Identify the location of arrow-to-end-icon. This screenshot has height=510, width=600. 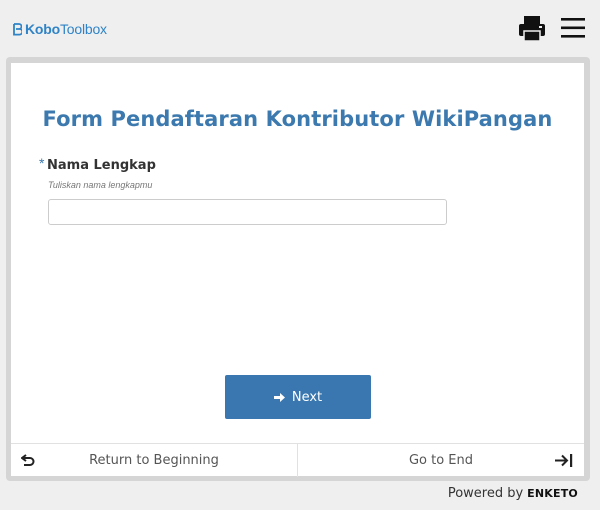
(564, 460).